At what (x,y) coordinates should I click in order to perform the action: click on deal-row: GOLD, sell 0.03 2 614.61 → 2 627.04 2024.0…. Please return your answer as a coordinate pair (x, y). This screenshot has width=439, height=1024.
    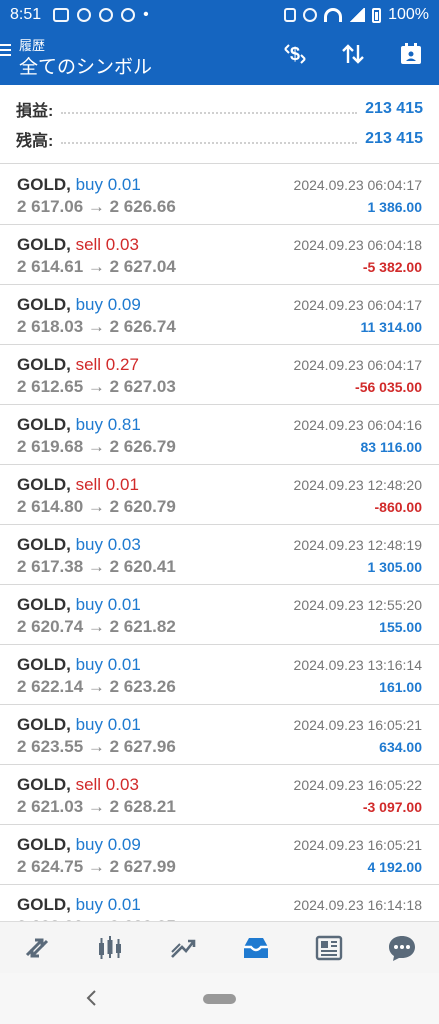
    Looking at the image, I should click on (219, 255).